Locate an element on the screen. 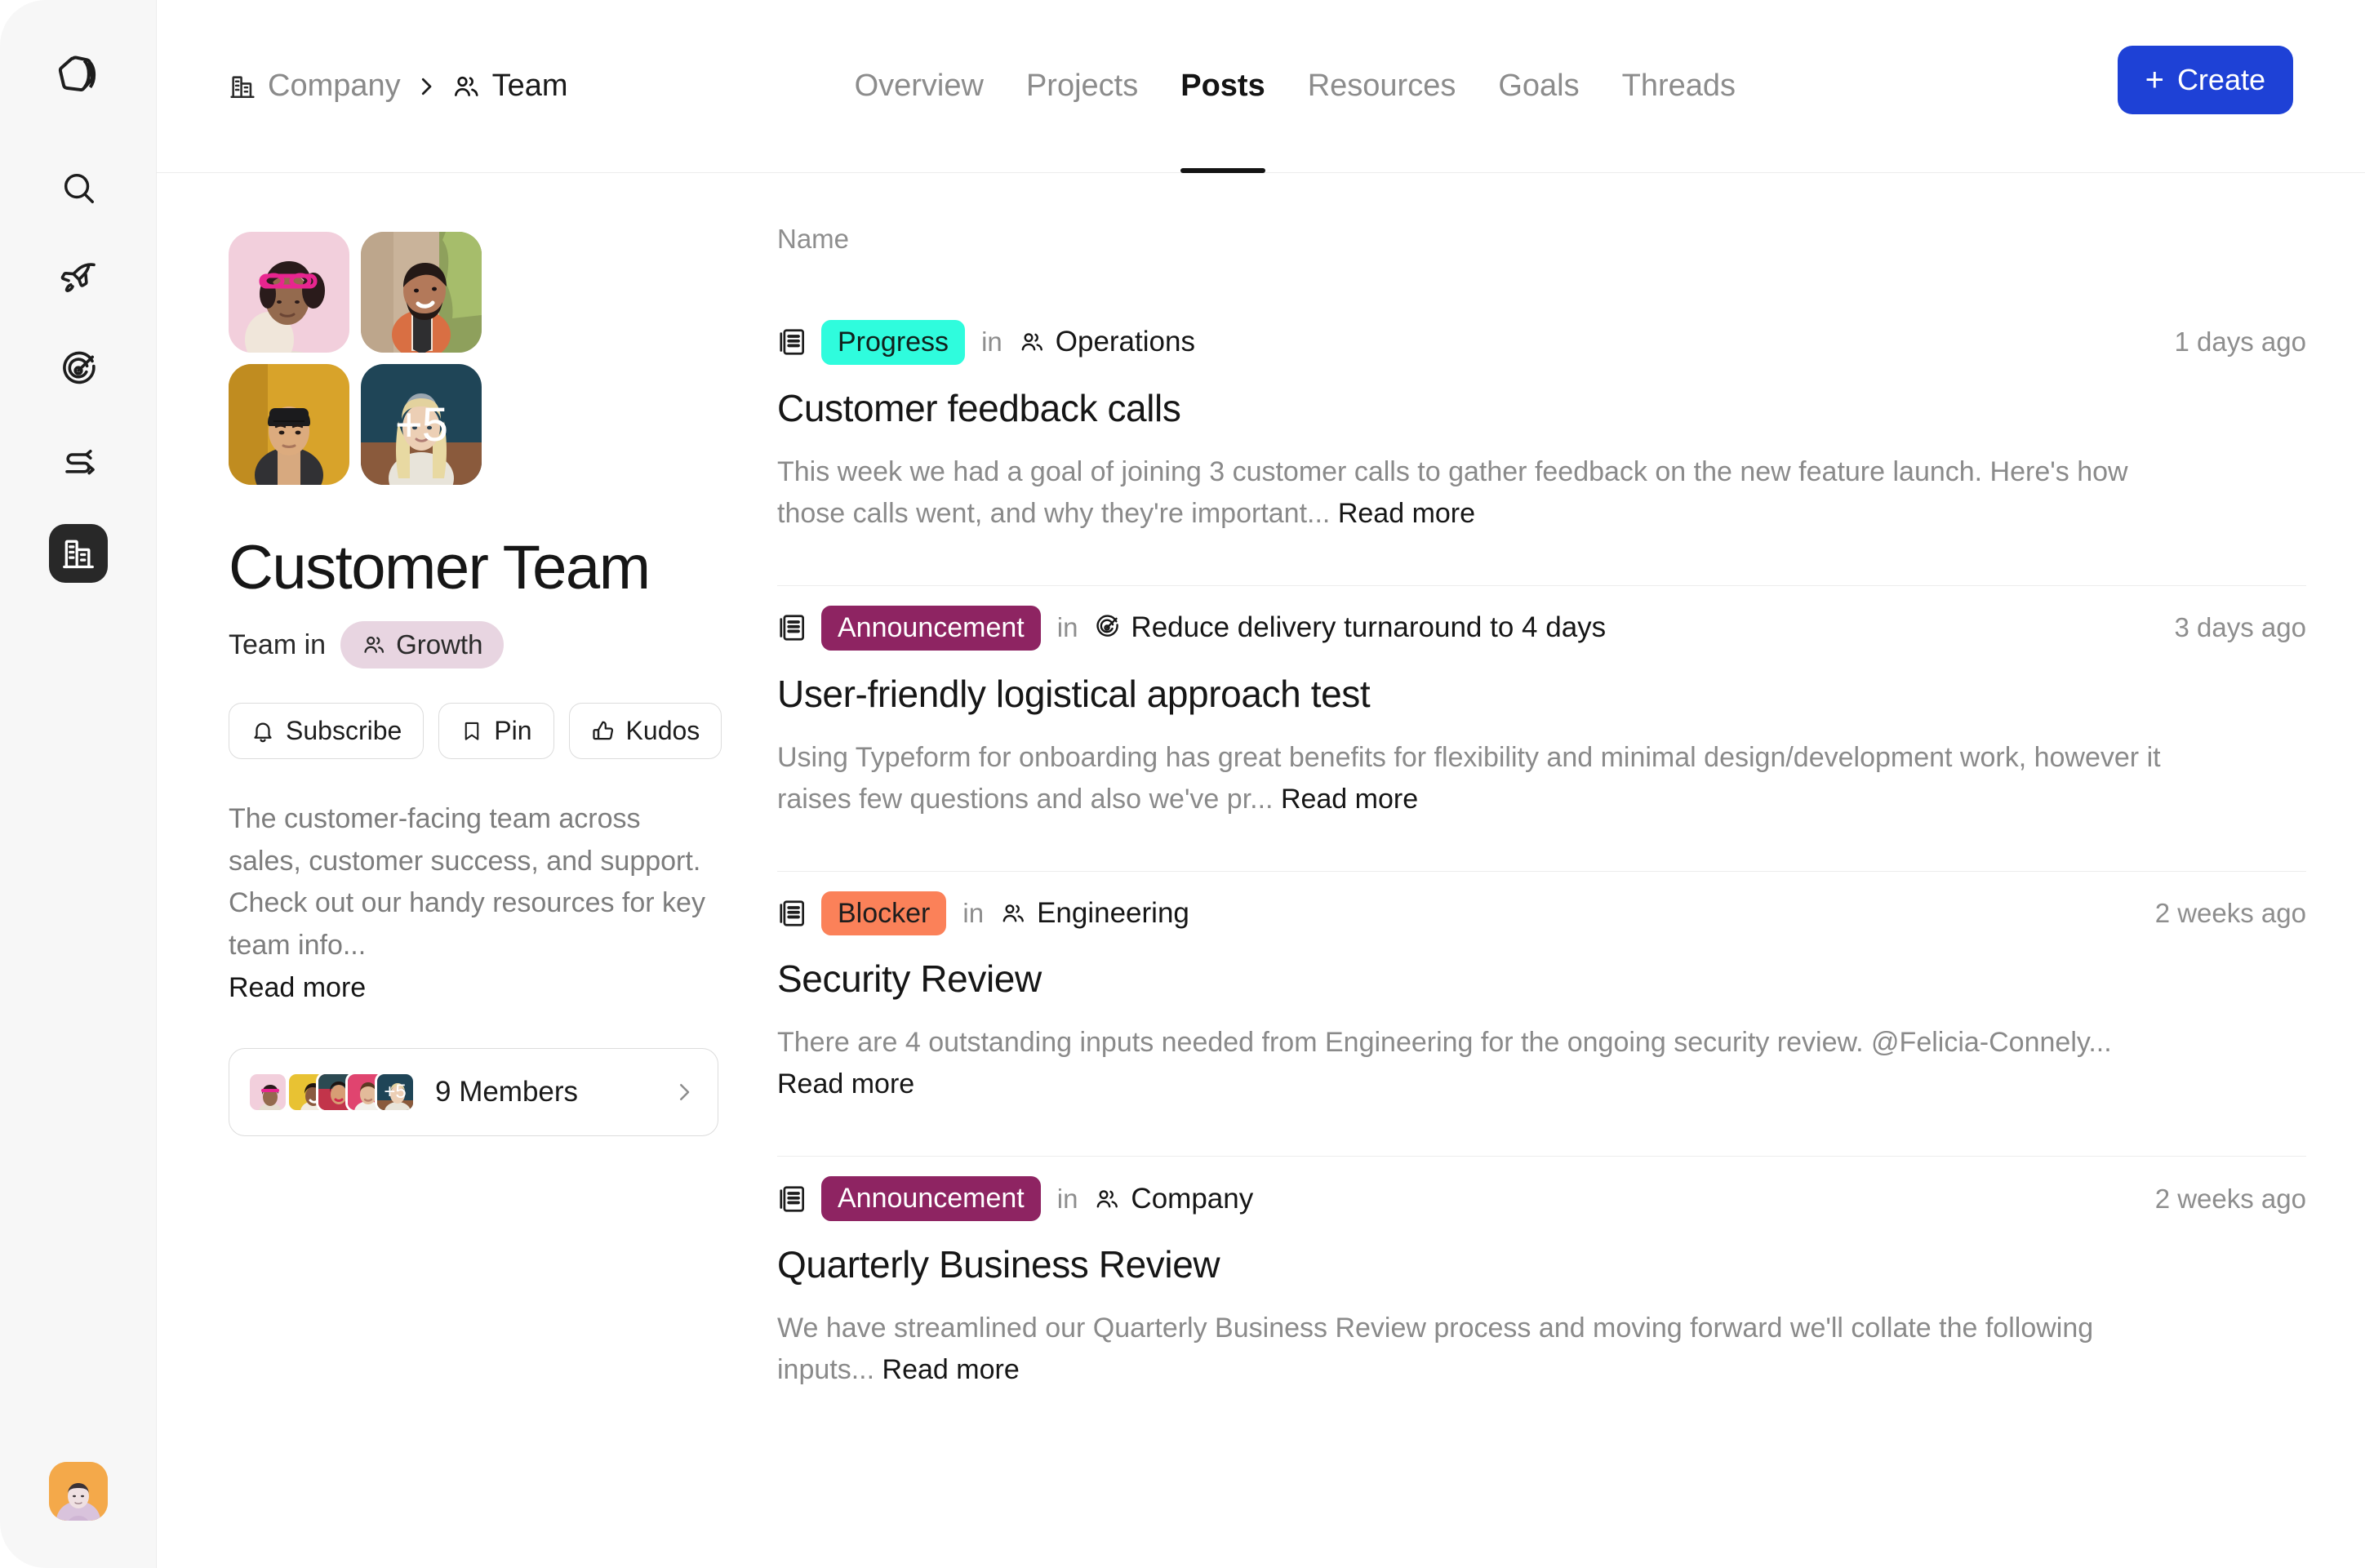 This screenshot has height=1568, width=2365. post-meta: Announcement in Company 2 weeks ago is located at coordinates (1541, 1199).